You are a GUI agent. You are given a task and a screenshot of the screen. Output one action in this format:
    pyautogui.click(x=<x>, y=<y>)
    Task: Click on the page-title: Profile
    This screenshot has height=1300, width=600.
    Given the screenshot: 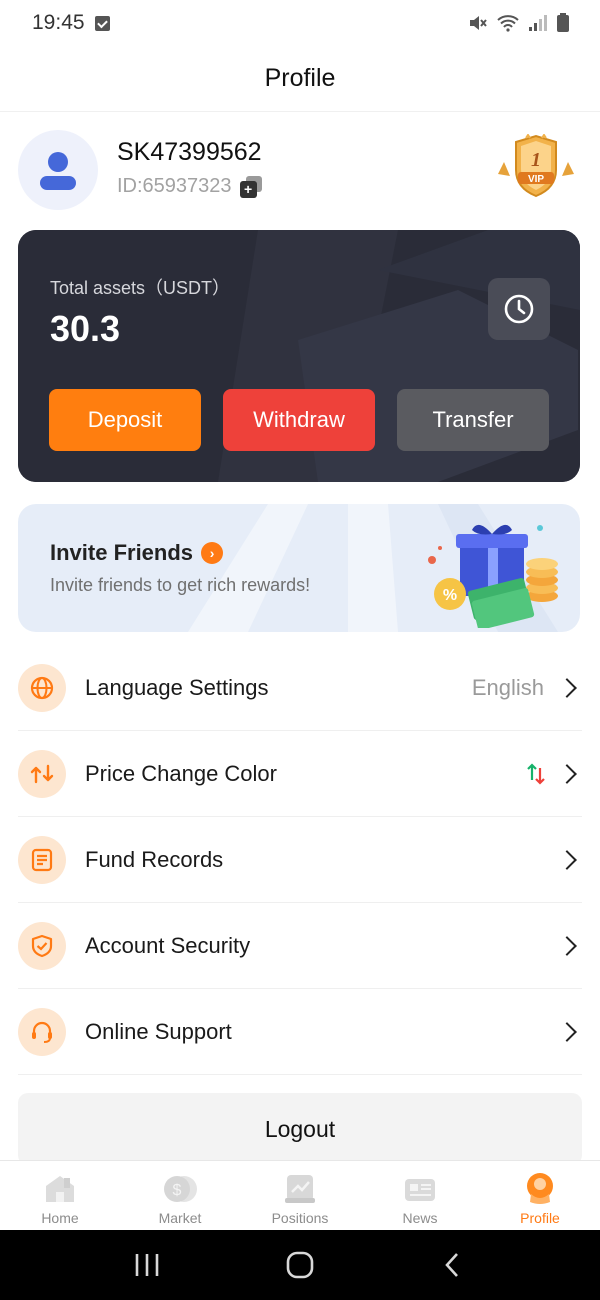 What is the action you would take?
    pyautogui.click(x=300, y=78)
    